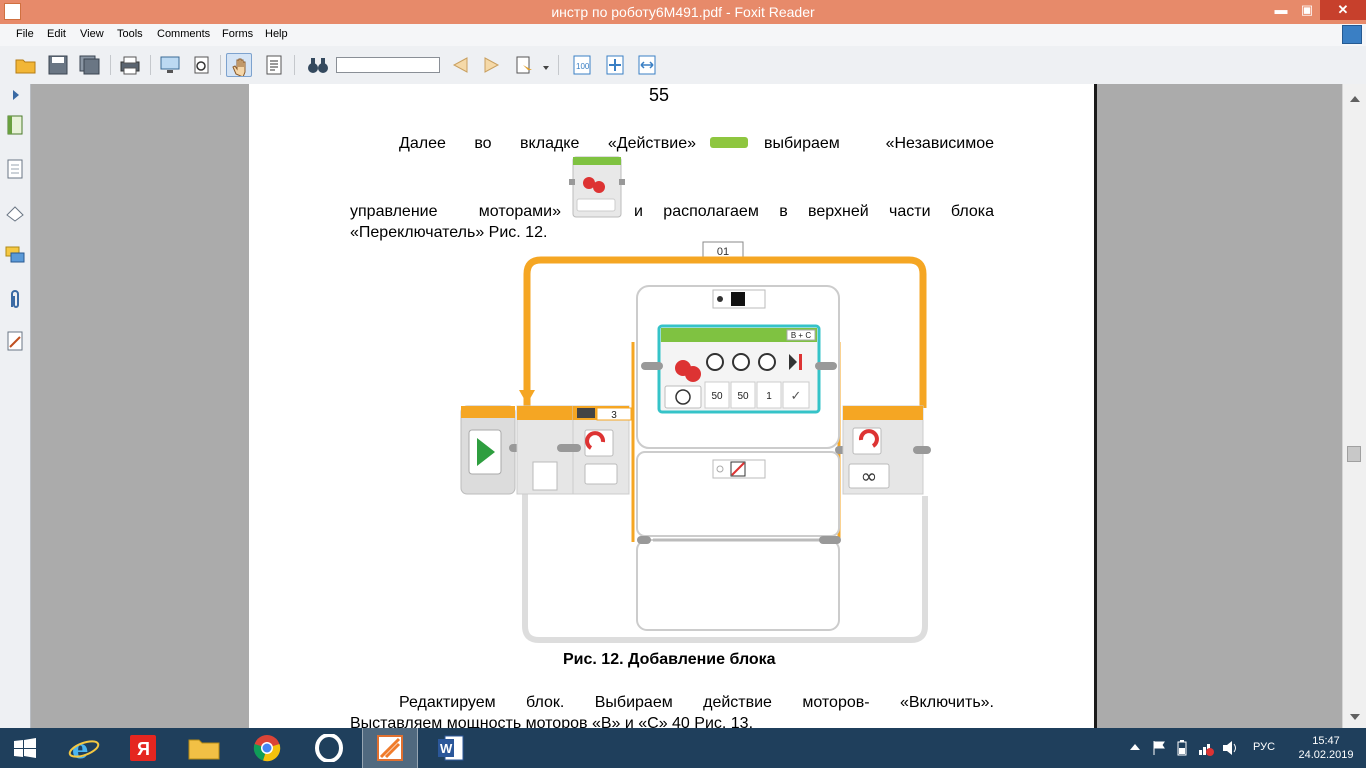 This screenshot has height=768, width=1366. I want to click on find-input, so click(388, 65).